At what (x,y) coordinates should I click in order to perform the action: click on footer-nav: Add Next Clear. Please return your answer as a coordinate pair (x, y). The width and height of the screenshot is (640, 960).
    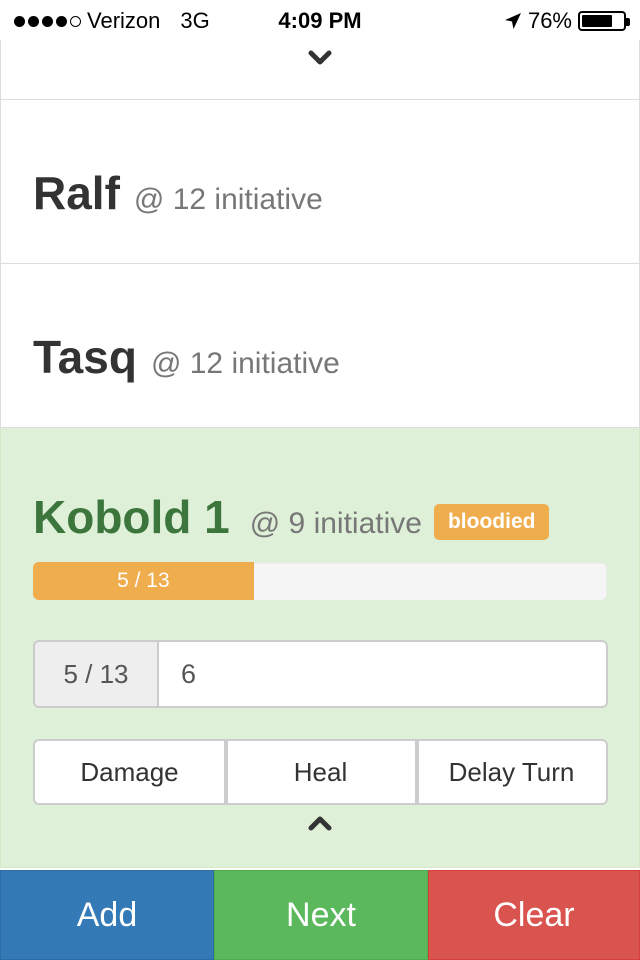
    Looking at the image, I should click on (320, 915).